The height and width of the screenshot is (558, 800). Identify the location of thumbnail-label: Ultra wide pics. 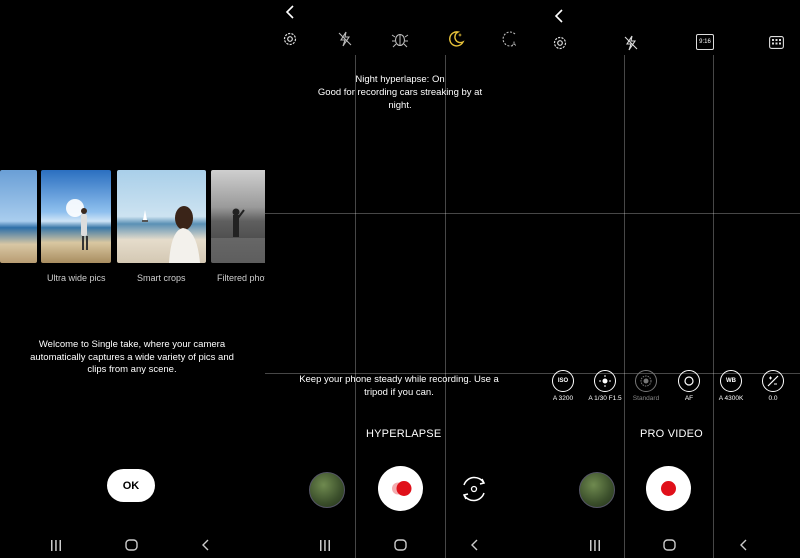
(76, 278).